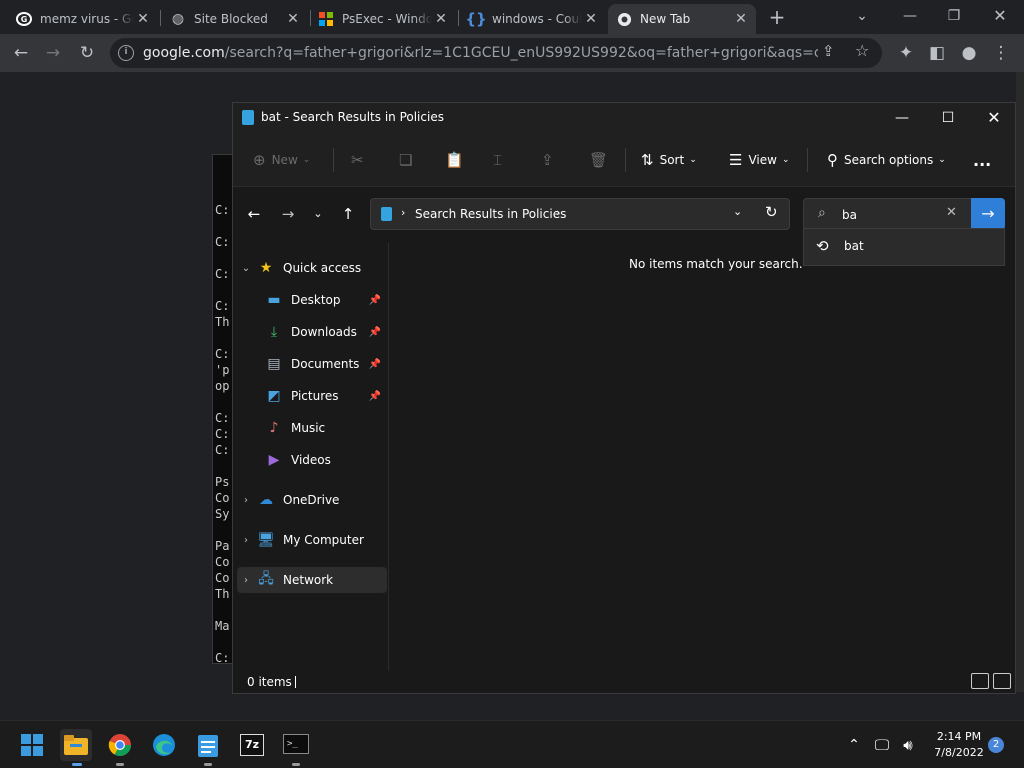  I want to click on refresh-icon: ↻, so click(771, 212).